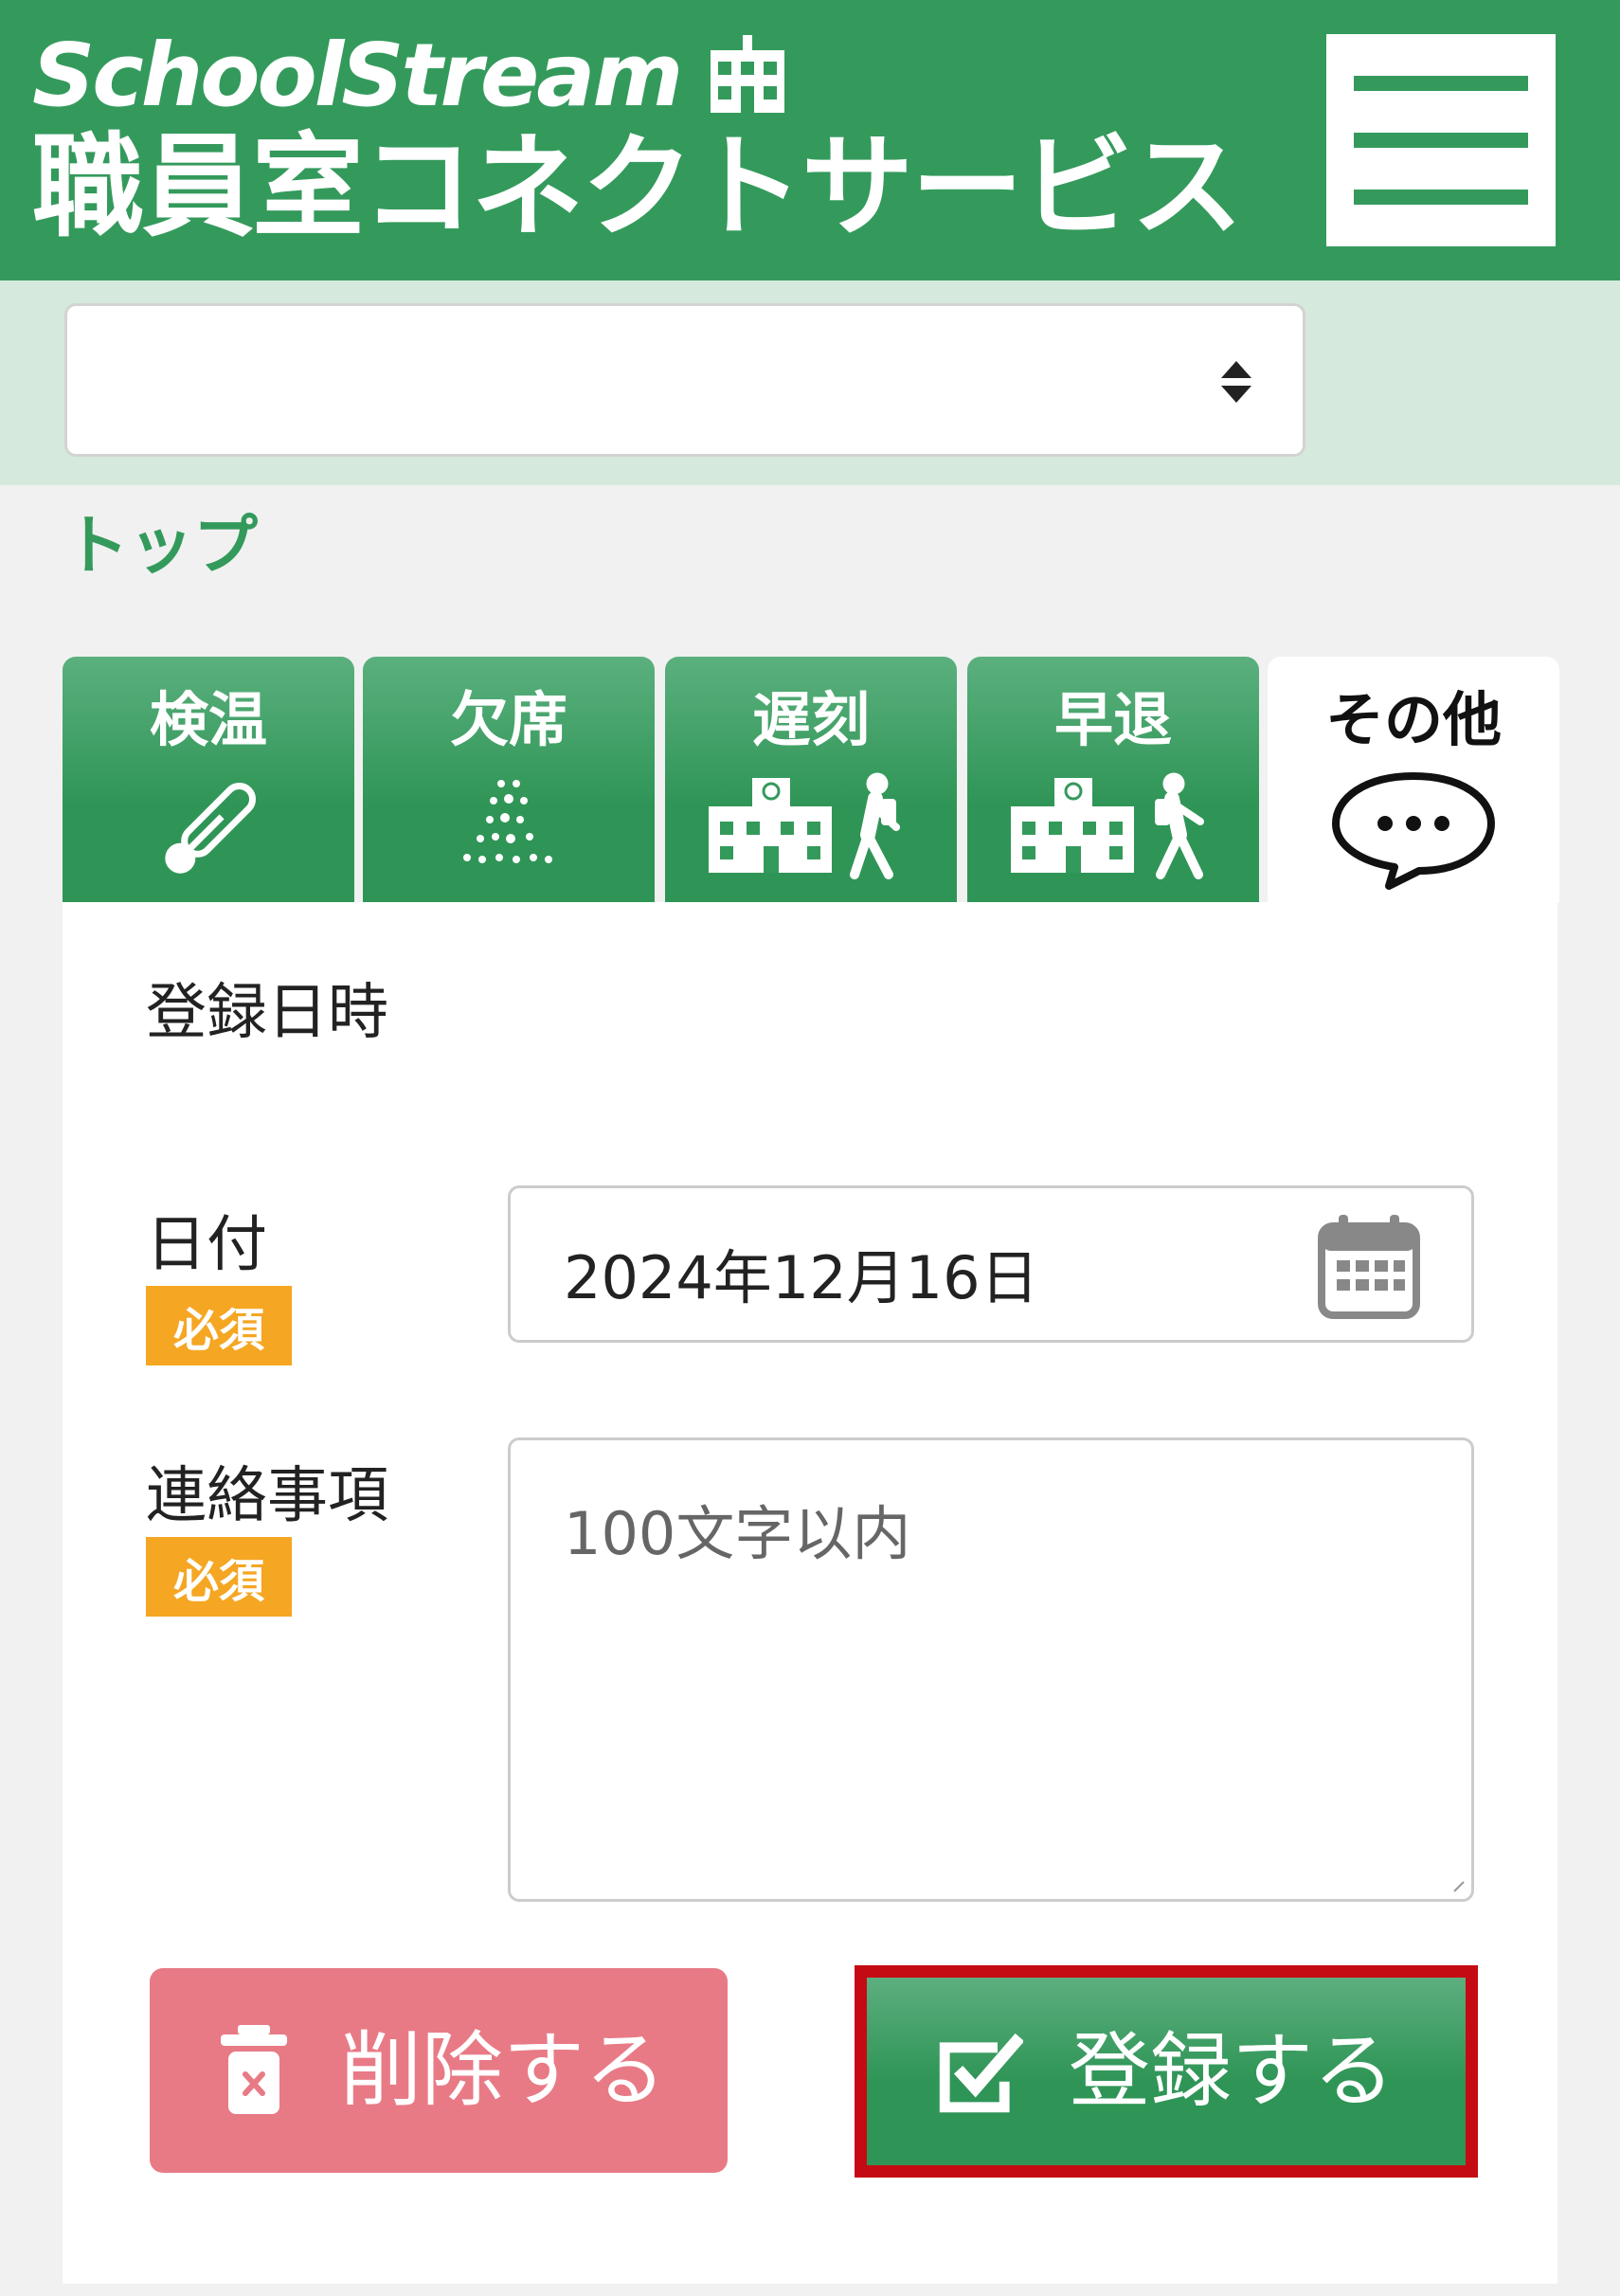 This screenshot has height=2296, width=1620. I want to click on tab-label: その他, so click(1413, 719).